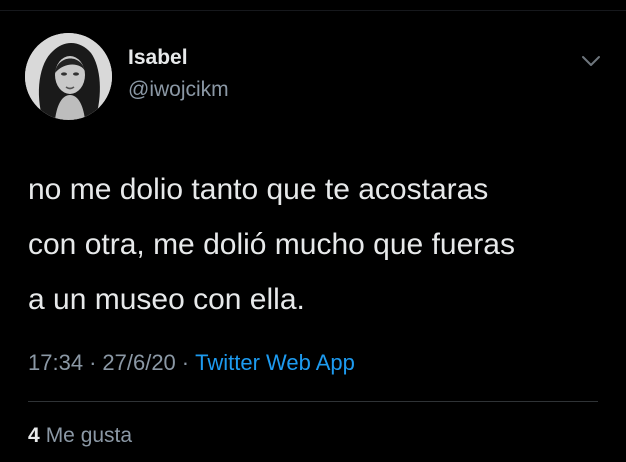 The height and width of the screenshot is (462, 626). Describe the element at coordinates (89, 435) in the screenshot. I see `likes-label: Me gusta` at that location.